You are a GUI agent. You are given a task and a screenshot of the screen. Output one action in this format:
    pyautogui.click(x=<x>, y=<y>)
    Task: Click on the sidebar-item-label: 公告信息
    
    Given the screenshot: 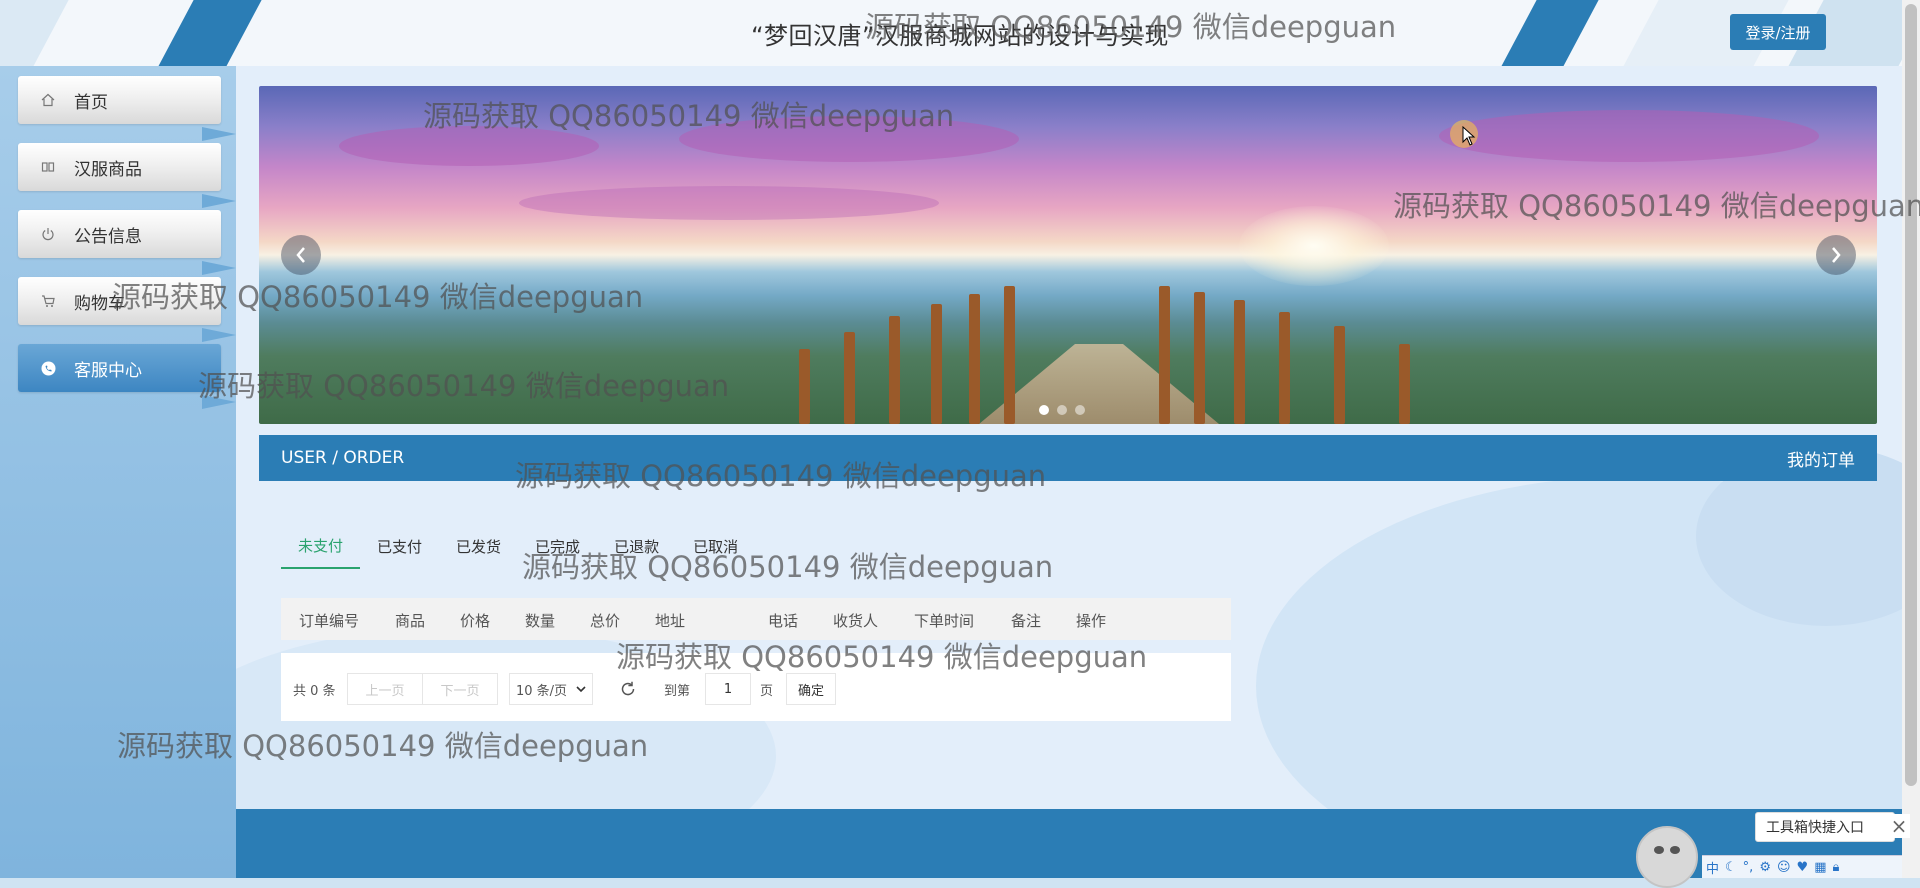 What is the action you would take?
    pyautogui.click(x=108, y=236)
    